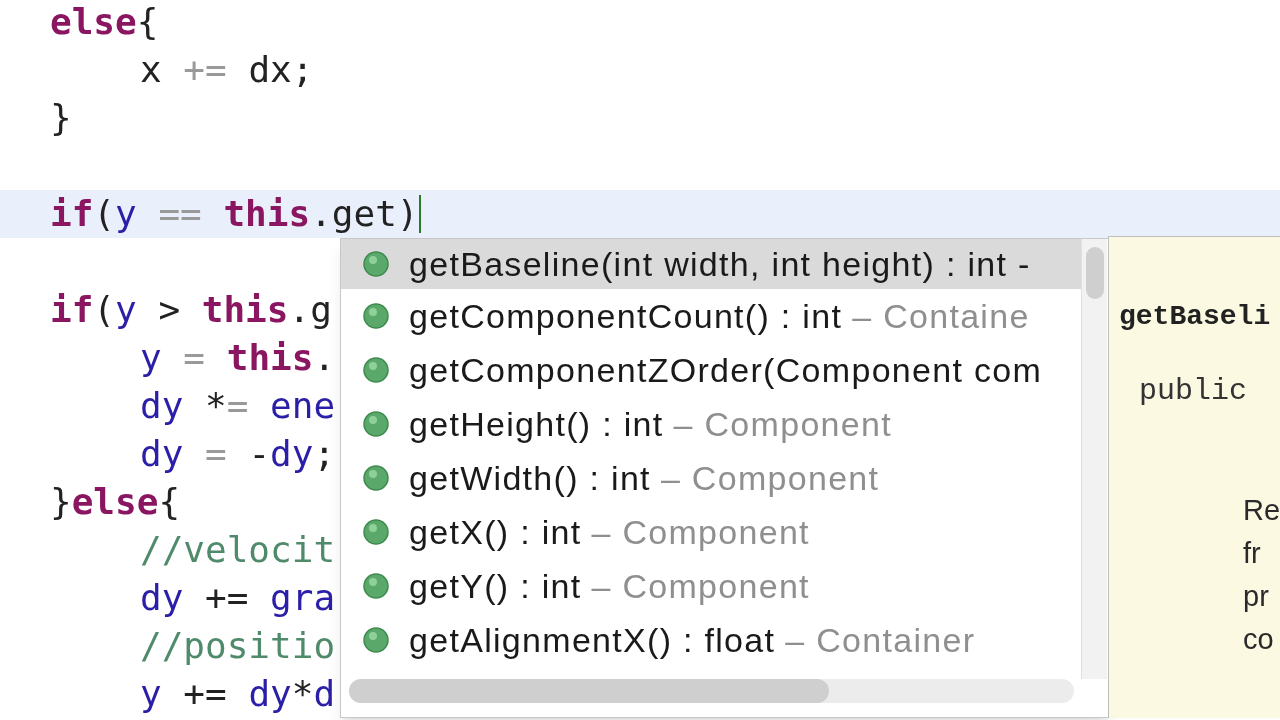  Describe the element at coordinates (191, 310) in the screenshot. I see `code-line: if(y > this.g` at that location.